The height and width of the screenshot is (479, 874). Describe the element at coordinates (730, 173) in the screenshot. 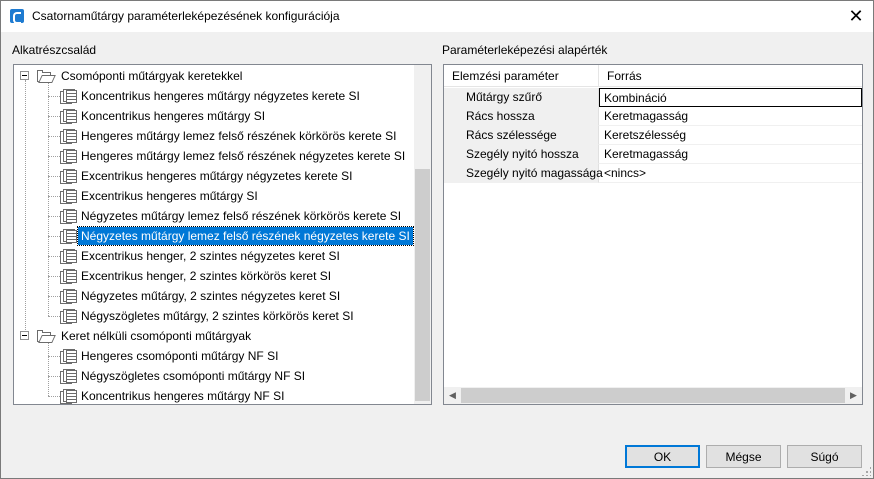

I see `source-value-cell: <nincs>` at that location.